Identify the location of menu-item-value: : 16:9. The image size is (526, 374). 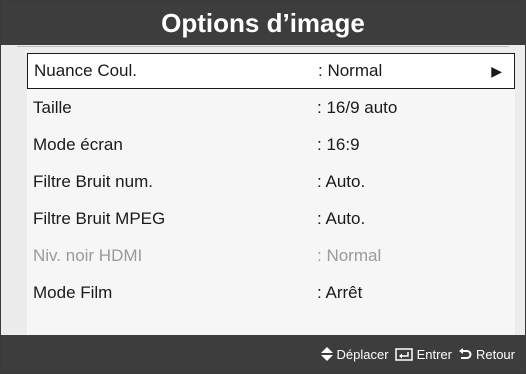
(338, 144).